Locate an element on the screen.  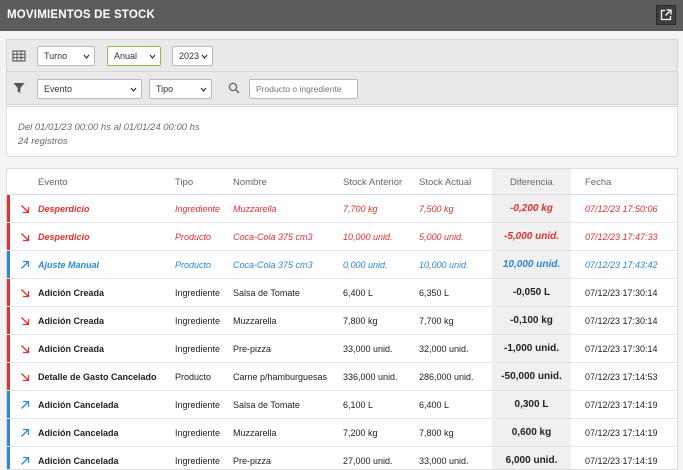
cell-stock-anterior: 336,000 unid. is located at coordinates (370, 377).